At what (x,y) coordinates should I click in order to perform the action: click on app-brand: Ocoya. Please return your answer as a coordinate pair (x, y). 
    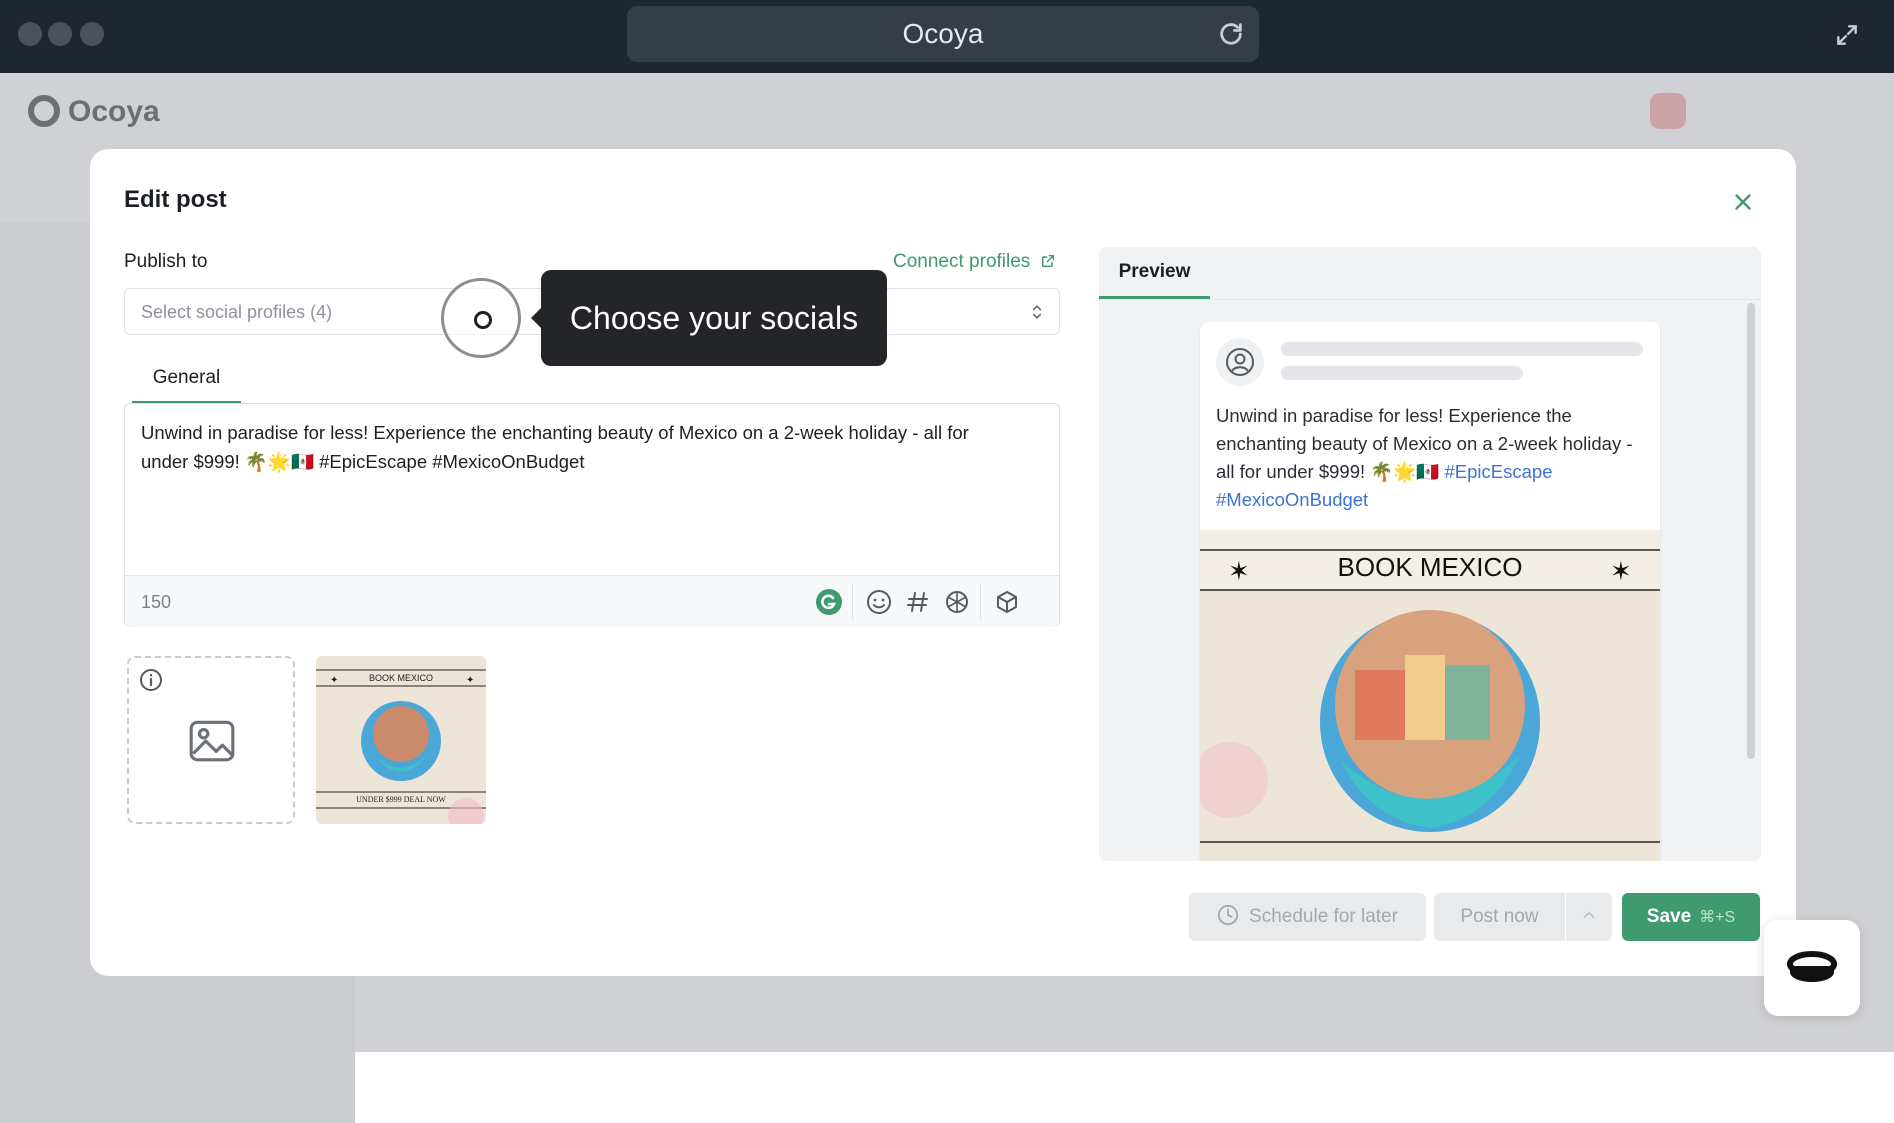
    Looking at the image, I should click on (114, 111).